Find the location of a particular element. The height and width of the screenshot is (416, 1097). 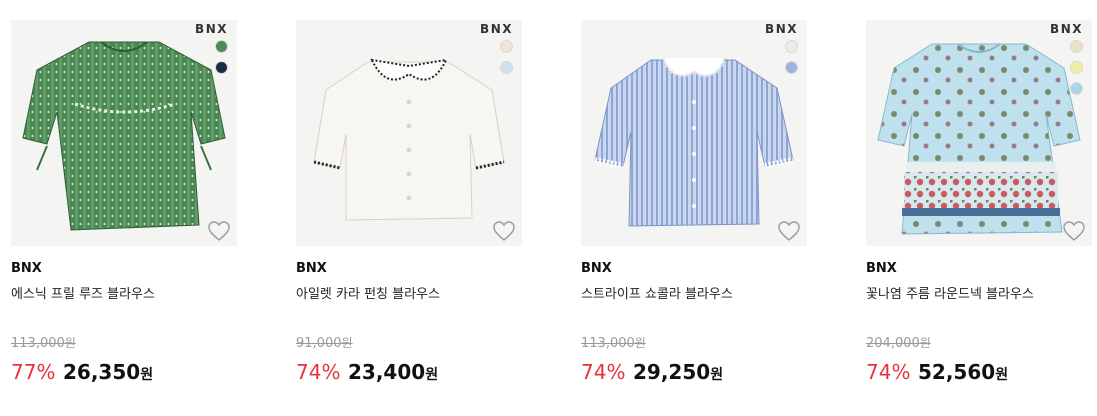

original-price-value: 91,000 is located at coordinates (319, 343).